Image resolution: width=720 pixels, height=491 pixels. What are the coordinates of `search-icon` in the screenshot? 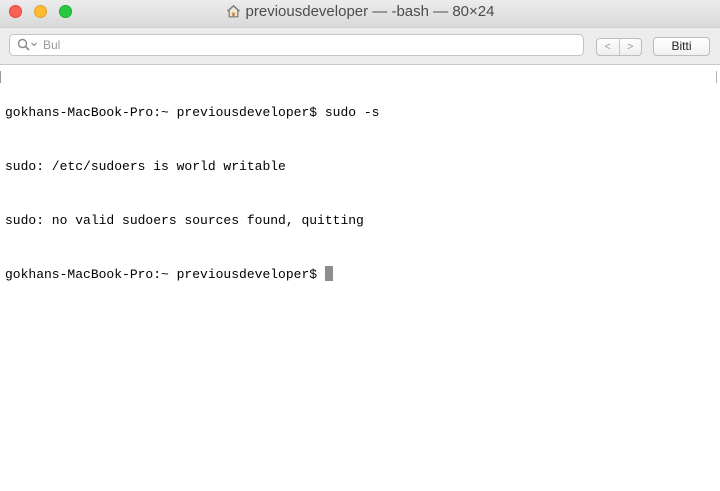 It's located at (28, 47).